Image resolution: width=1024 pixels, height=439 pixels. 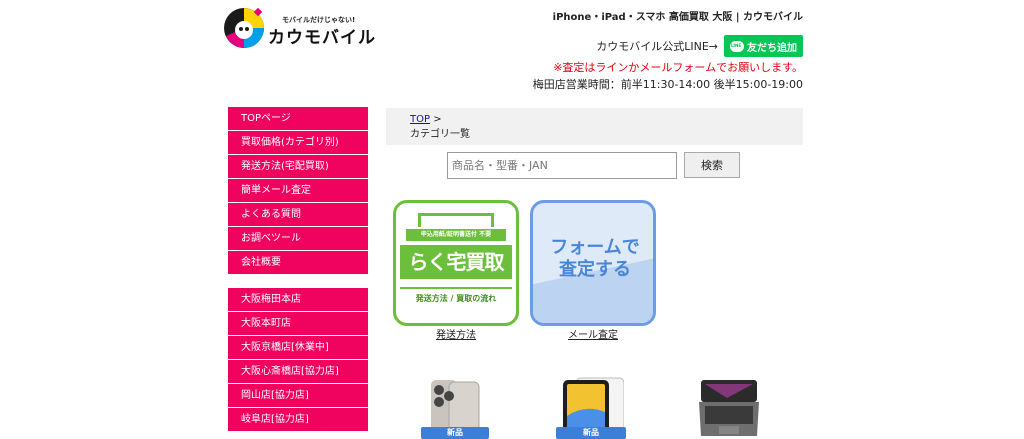 What do you see at coordinates (298, 396) in the screenshot?
I see `sidebar-store-okayama: 岡山店[協力店]` at bounding box center [298, 396].